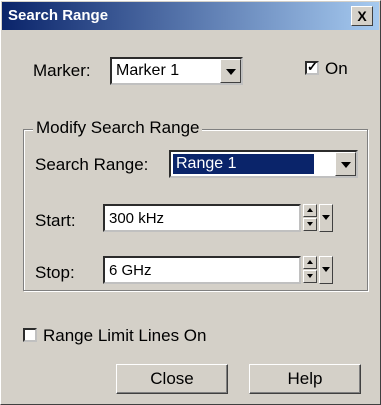  What do you see at coordinates (137, 218) in the screenshot?
I see `start-value: 300 kHz` at bounding box center [137, 218].